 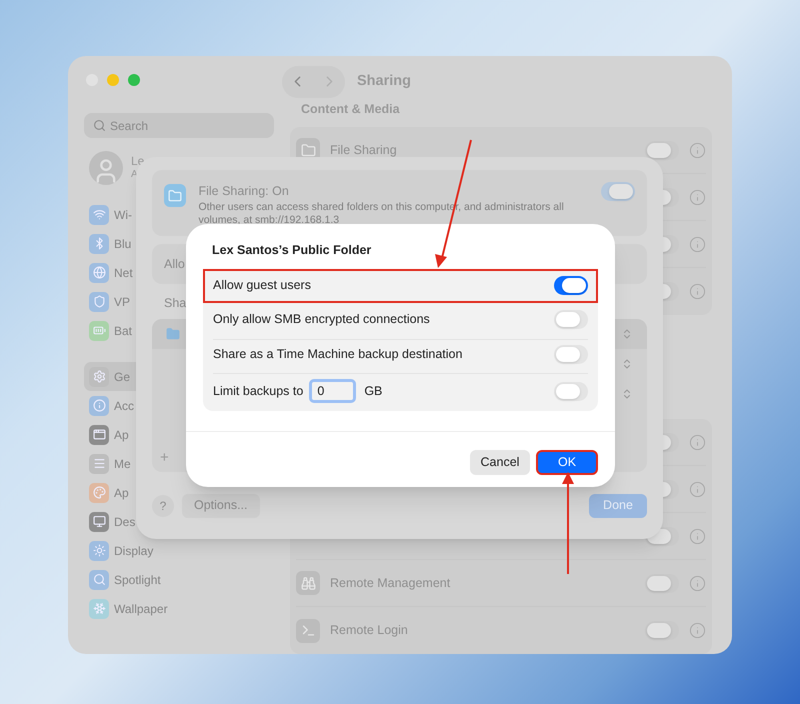 I want to click on sidebar-label: Spotlight, so click(x=137, y=580).